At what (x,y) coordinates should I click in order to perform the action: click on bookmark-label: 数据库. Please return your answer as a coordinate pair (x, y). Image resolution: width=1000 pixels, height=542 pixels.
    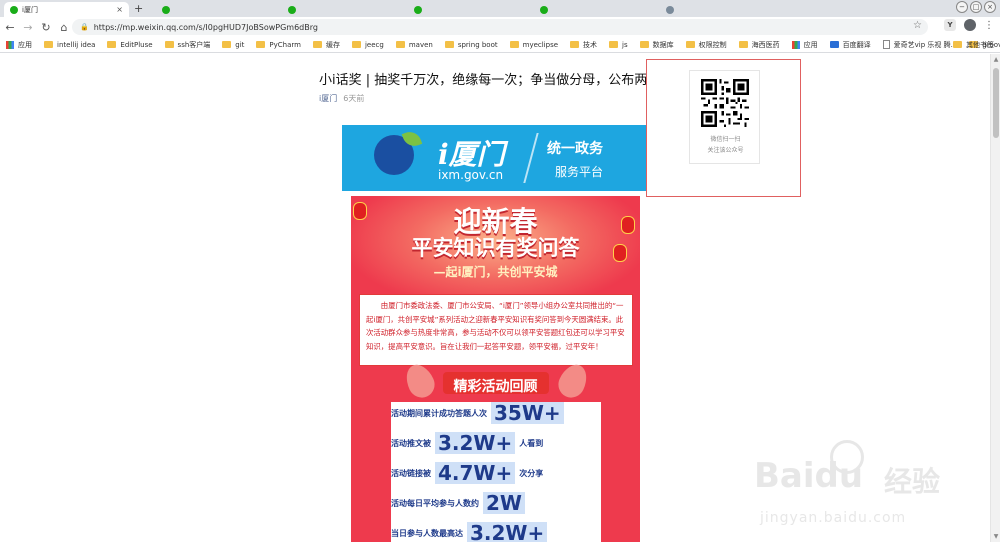
    Looking at the image, I should click on (663, 44).